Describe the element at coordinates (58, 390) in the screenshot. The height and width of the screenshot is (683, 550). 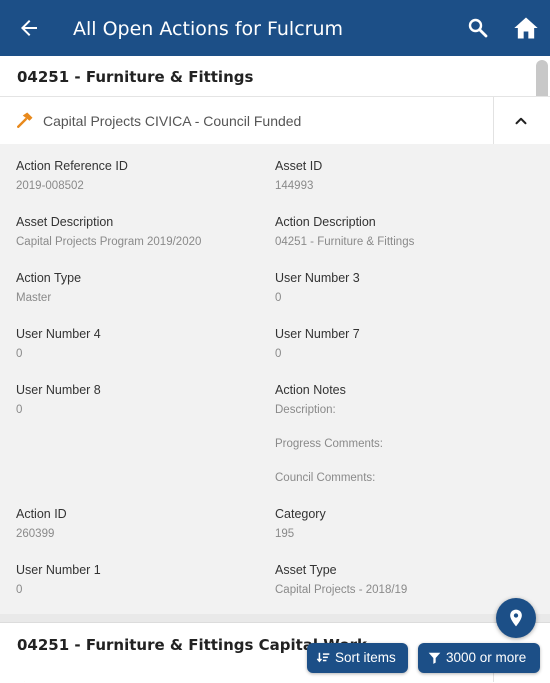
I see `field-label: User Number 8` at that location.